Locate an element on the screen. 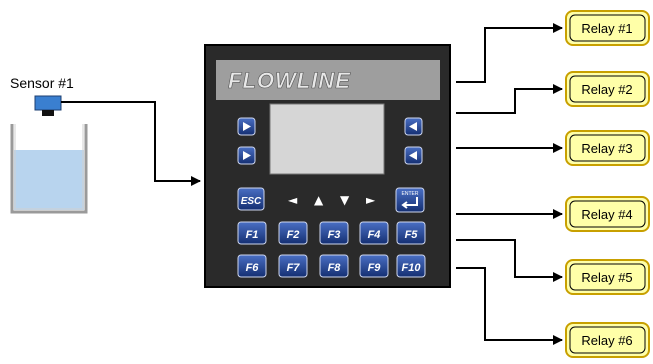 Image resolution: width=653 pixels, height=364 pixels. relay-3-box: Relay #3 is located at coordinates (607, 148).